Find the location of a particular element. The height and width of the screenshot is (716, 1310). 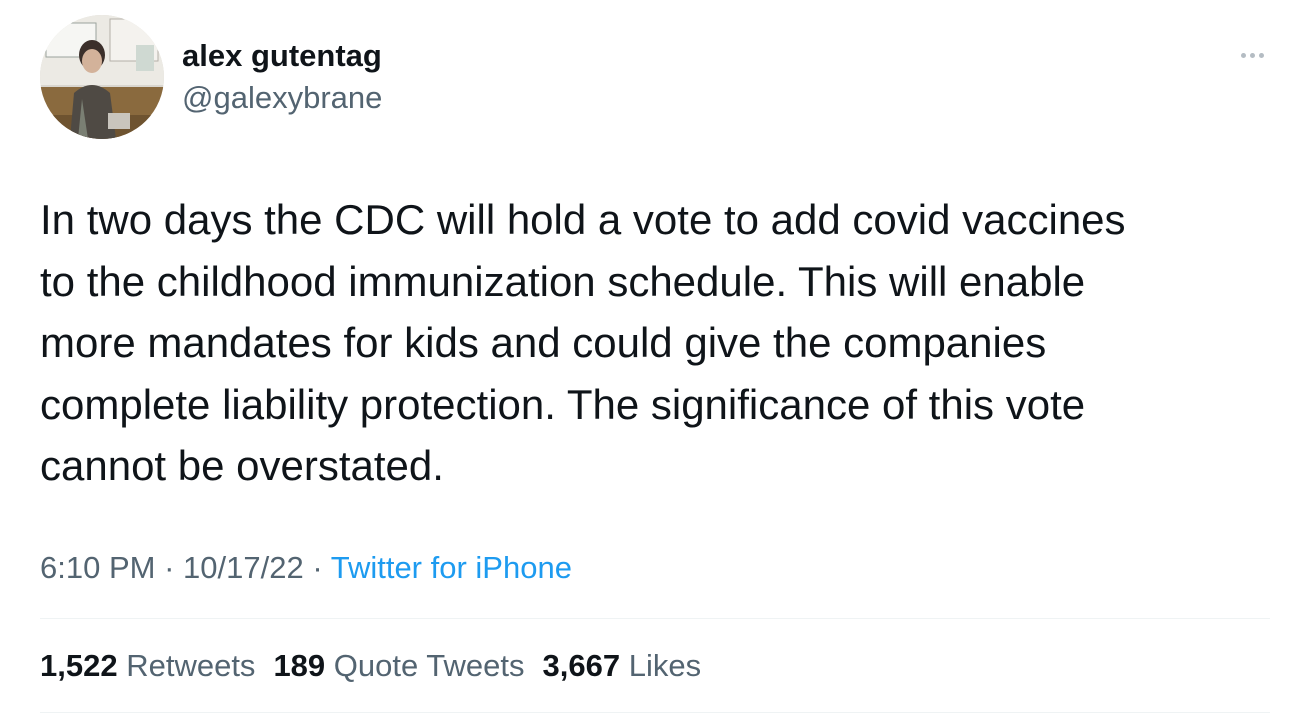

tweet-time: 6:10 PM is located at coordinates (97, 567).